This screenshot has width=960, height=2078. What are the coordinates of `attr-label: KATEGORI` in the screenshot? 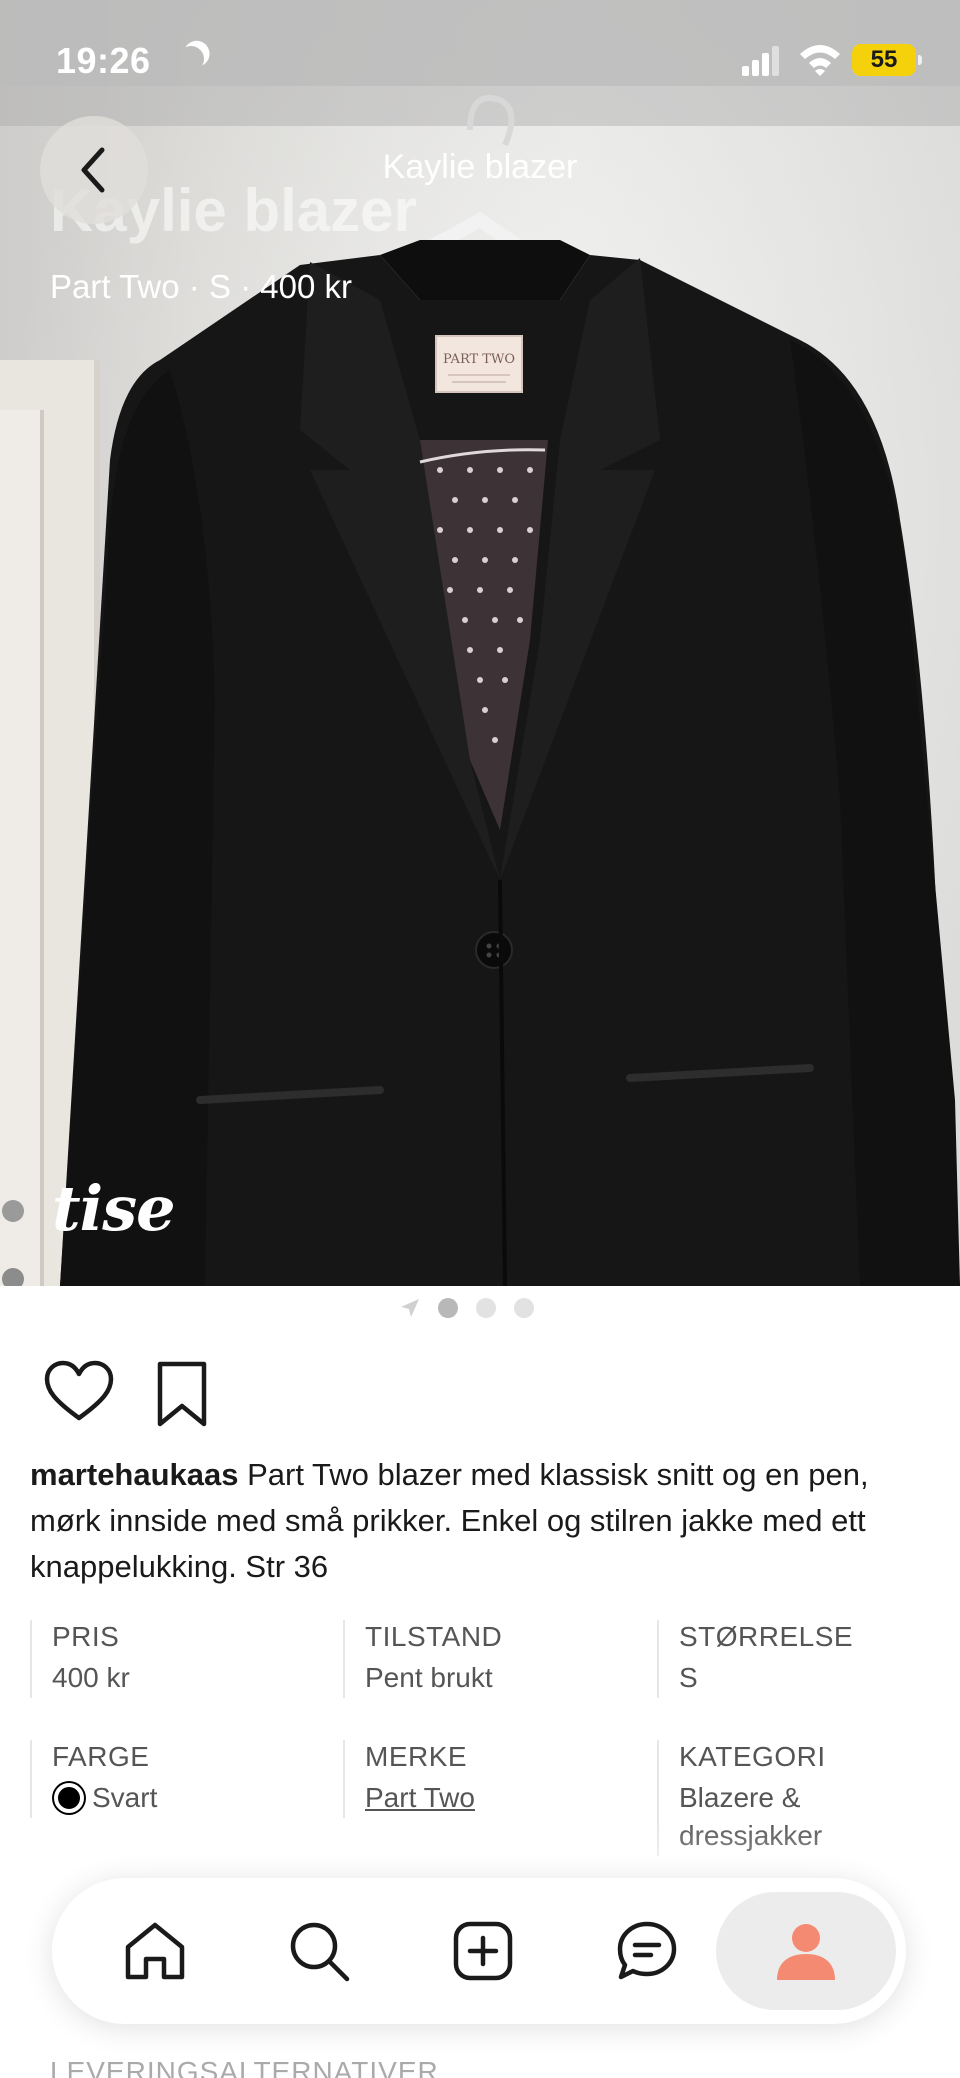 It's located at (752, 1756).